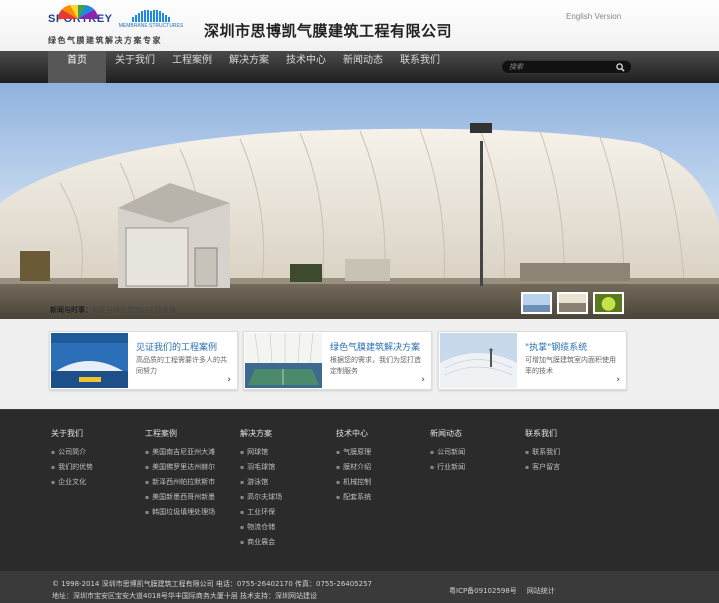 The height and width of the screenshot is (603, 719). What do you see at coordinates (542, 467) in the screenshot?
I see `footer-link: 客户留言` at bounding box center [542, 467].